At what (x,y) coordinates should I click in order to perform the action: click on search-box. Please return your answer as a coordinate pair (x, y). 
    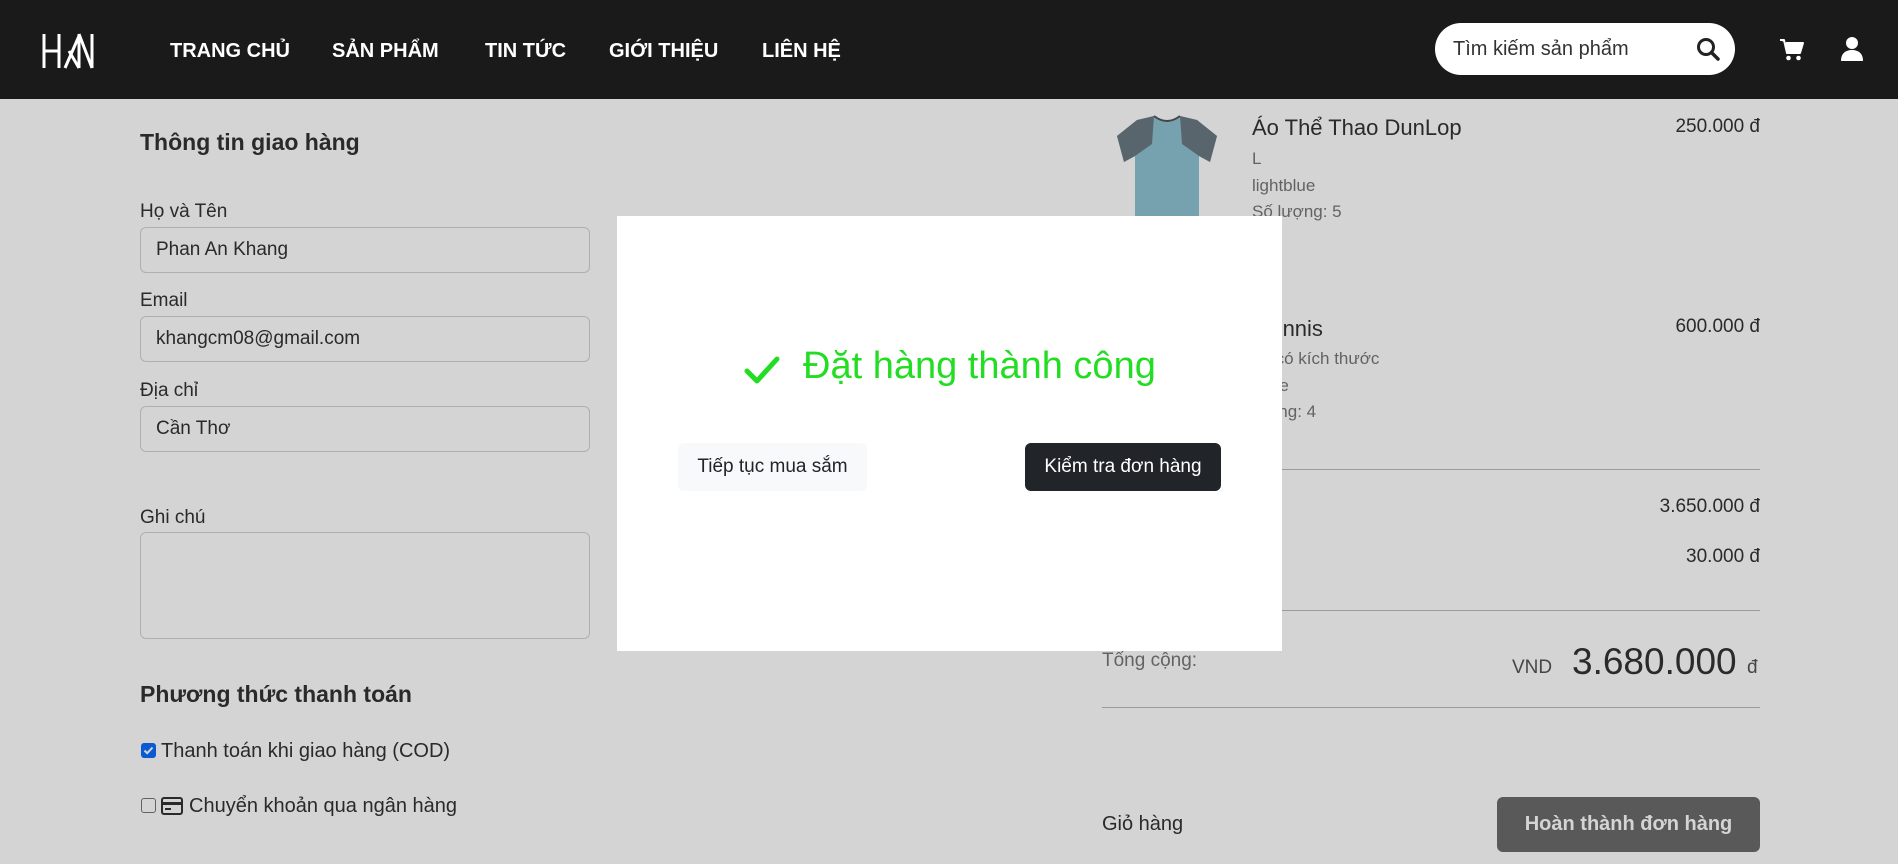
    Looking at the image, I should click on (1585, 49).